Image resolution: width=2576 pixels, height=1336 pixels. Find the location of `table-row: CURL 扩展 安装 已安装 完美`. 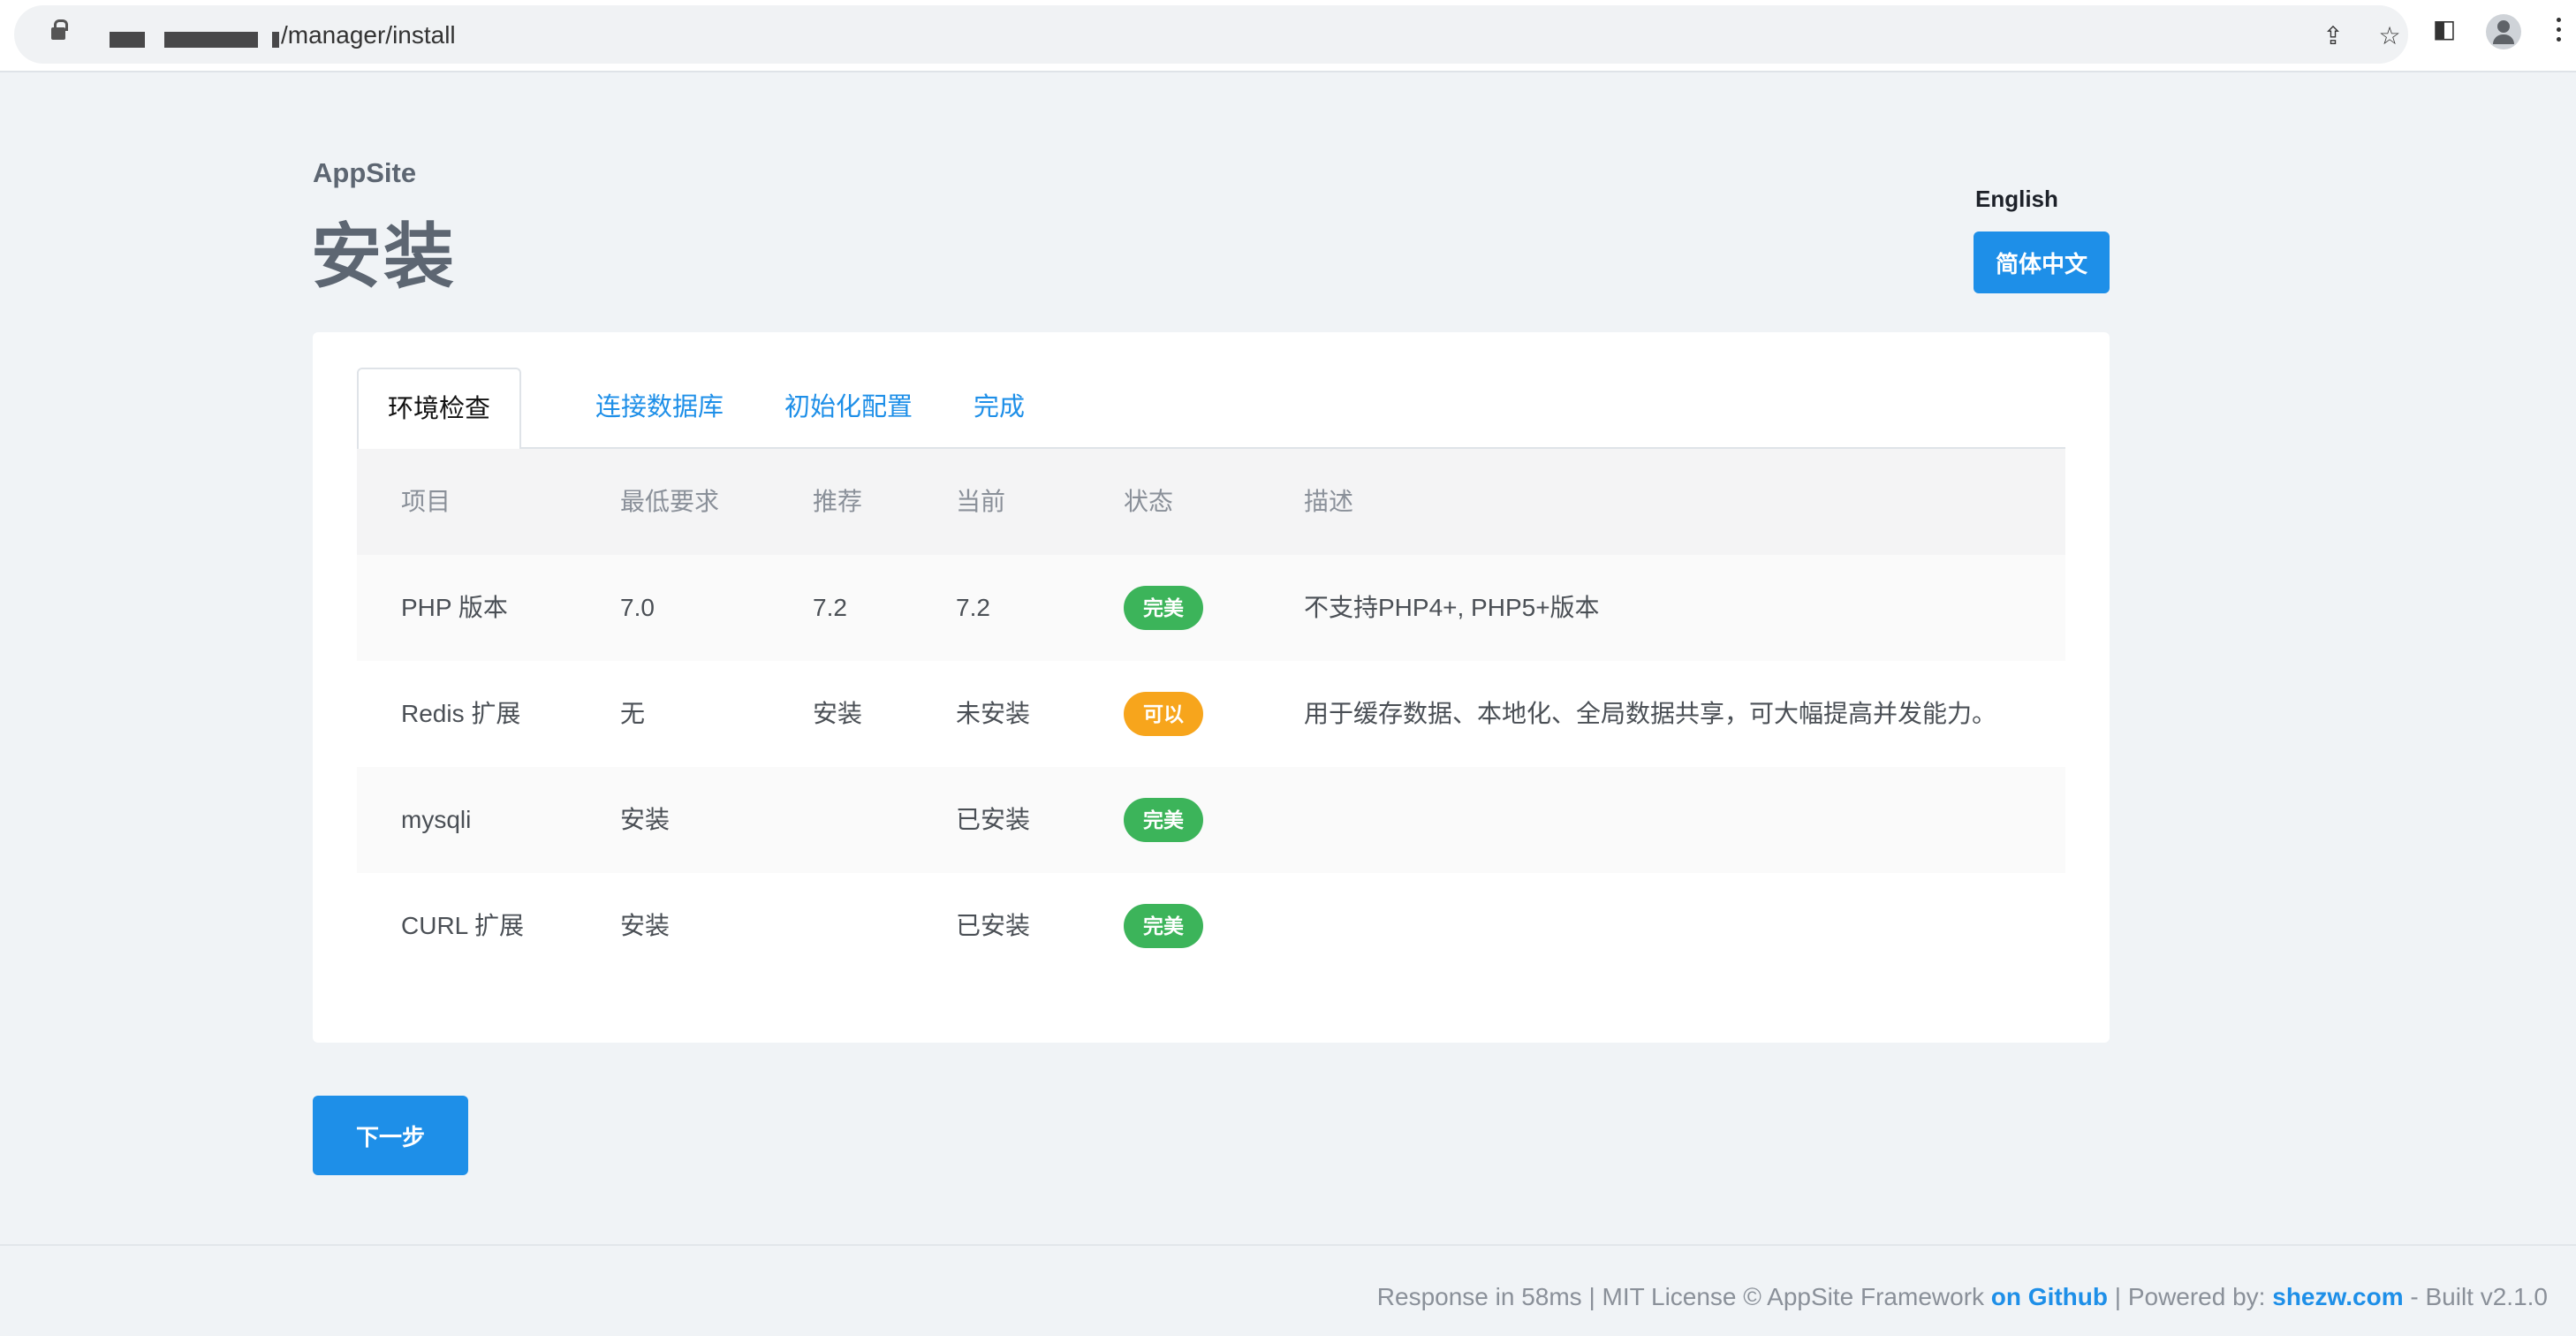

table-row: CURL 扩展 安装 已安装 完美 is located at coordinates (1211, 926).